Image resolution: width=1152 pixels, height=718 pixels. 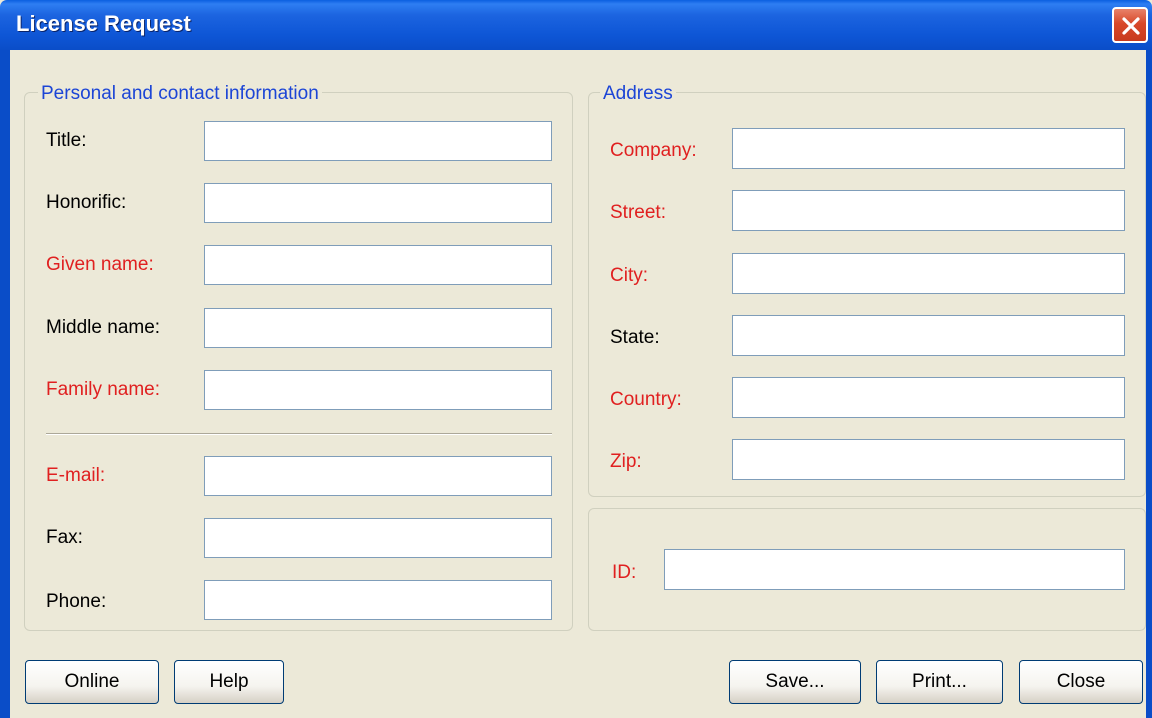 I want to click on close-icon, so click(x=1131, y=26).